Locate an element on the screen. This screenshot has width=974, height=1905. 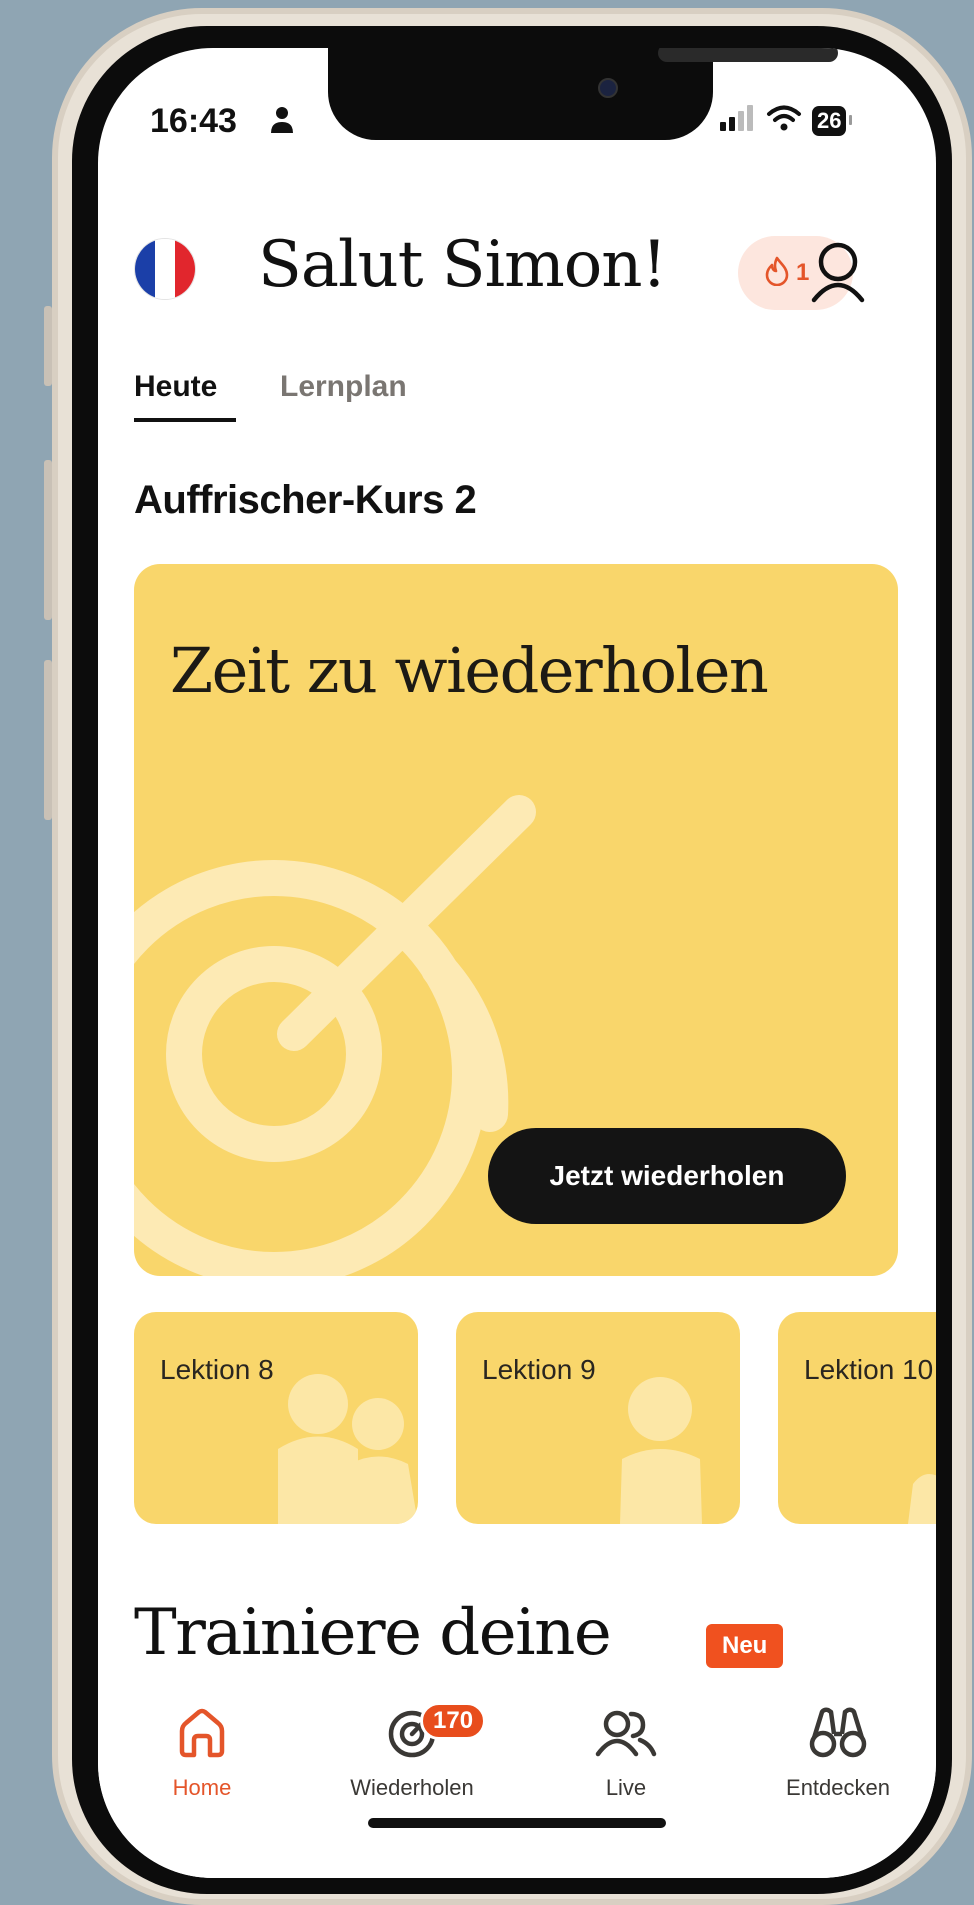
notch is located at coordinates (583, 94).